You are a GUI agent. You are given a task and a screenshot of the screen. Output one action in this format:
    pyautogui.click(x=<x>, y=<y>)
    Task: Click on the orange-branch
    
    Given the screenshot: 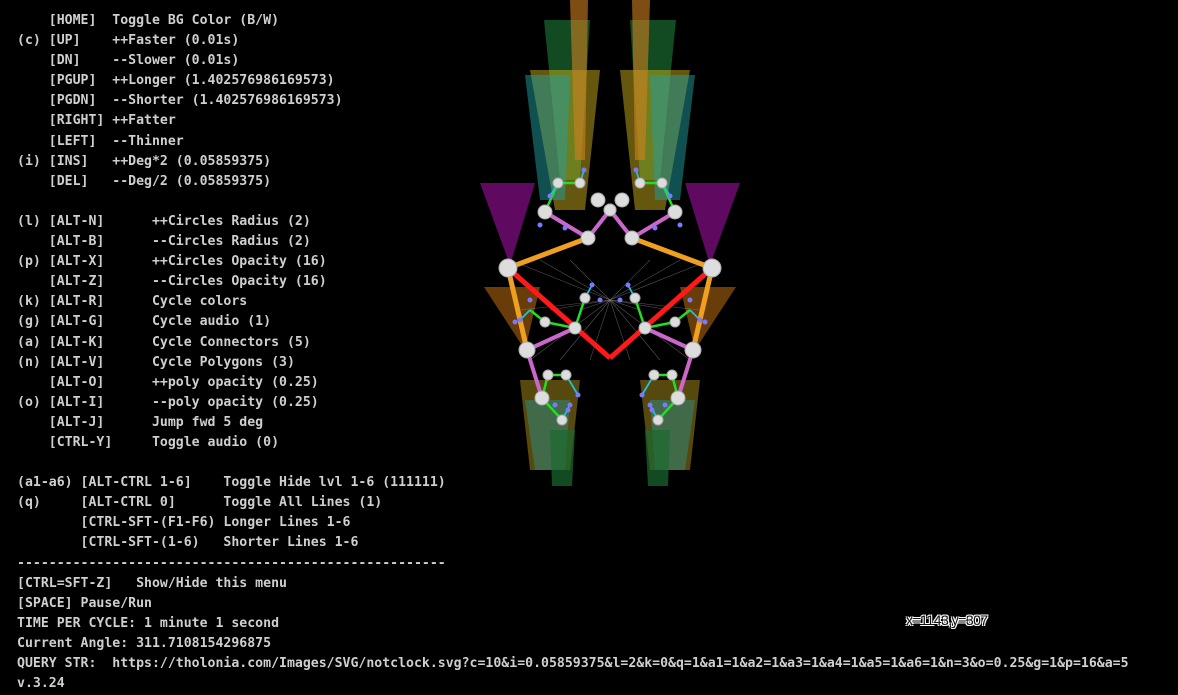 What is the action you would take?
    pyautogui.click(x=548, y=253)
    